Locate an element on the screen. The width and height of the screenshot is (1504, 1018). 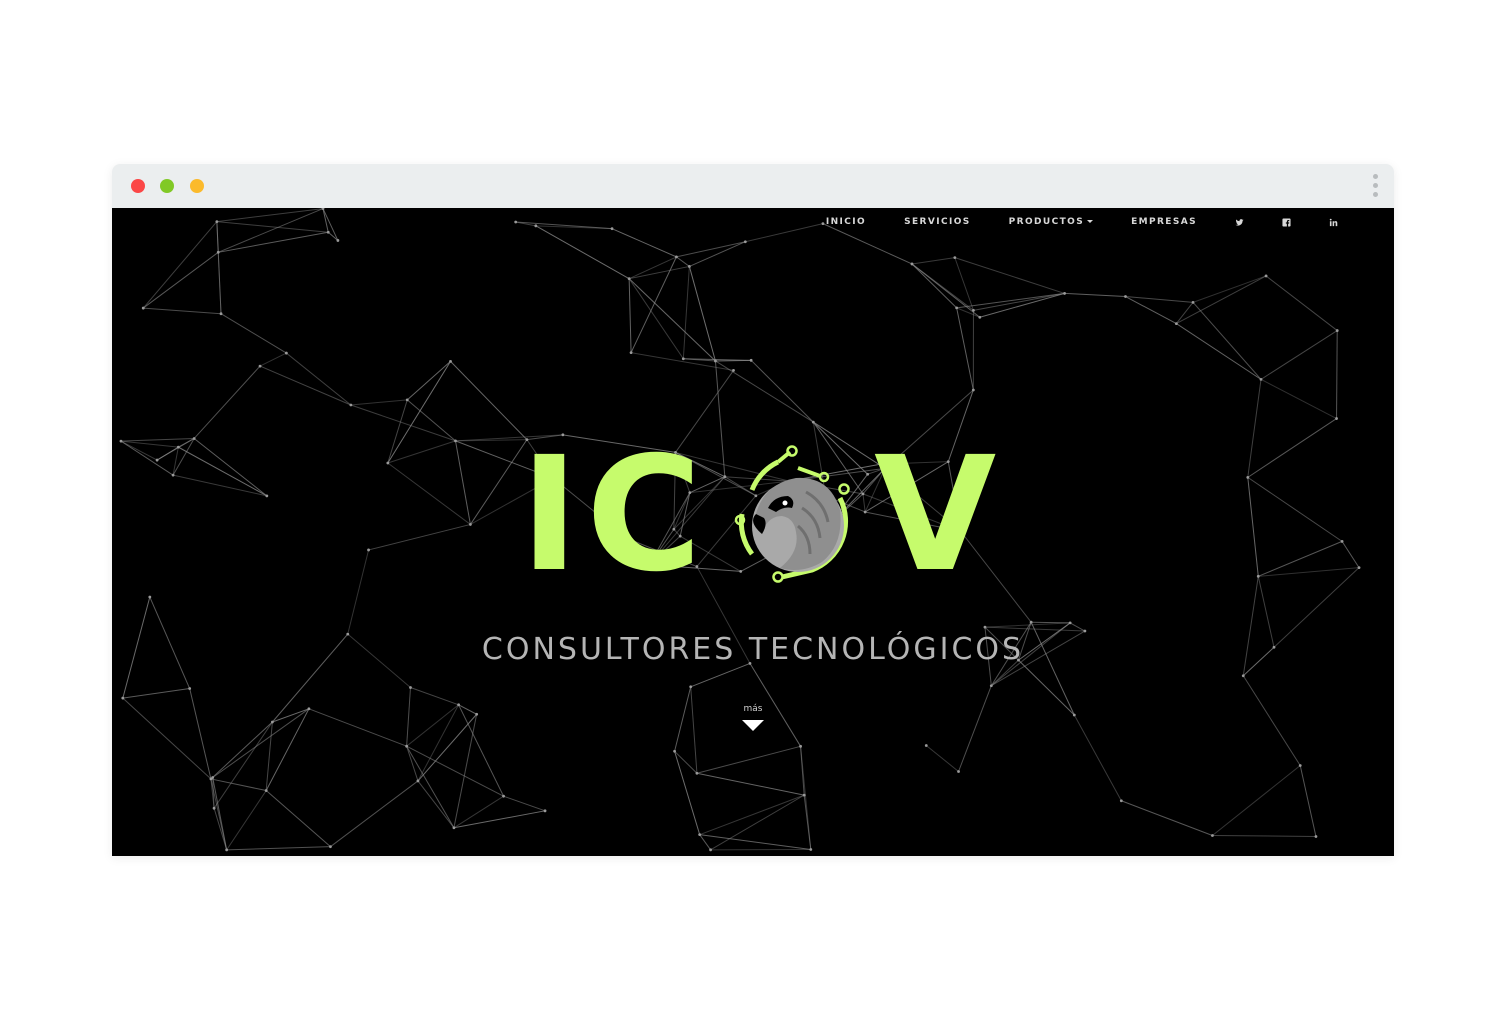
linkedin-icon is located at coordinates (1333, 222).